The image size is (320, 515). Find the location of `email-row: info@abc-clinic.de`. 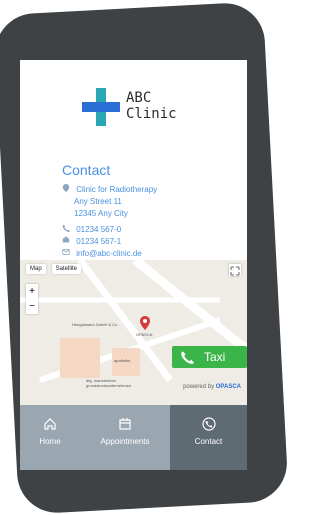

email-row: info@abc-clinic.de is located at coordinates (102, 254).